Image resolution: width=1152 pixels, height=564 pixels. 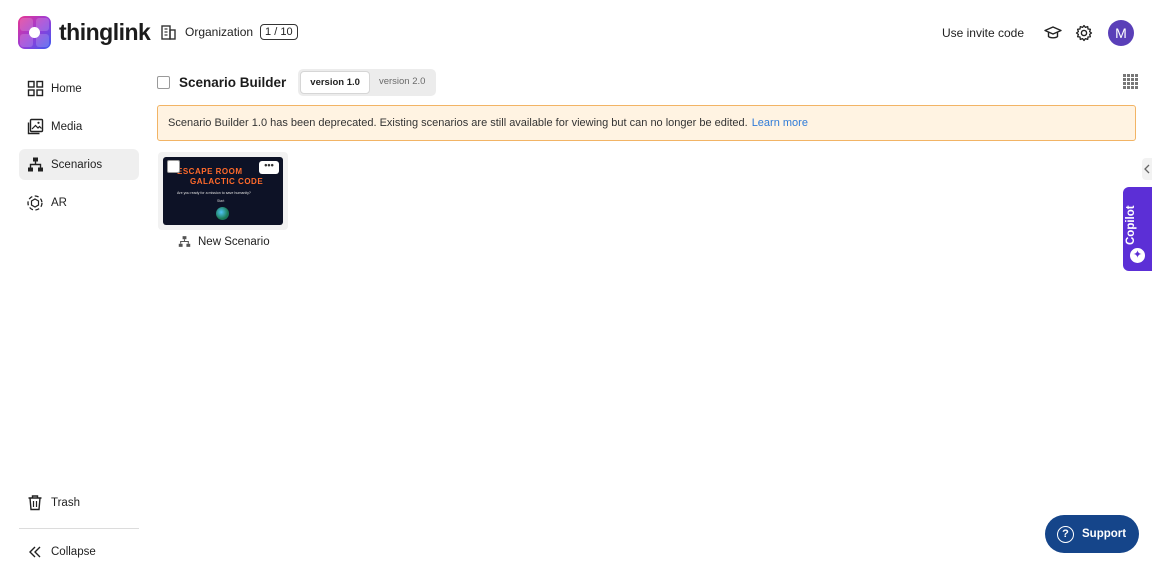 What do you see at coordinates (780, 123) in the screenshot?
I see `learn-more-link: Learn more` at bounding box center [780, 123].